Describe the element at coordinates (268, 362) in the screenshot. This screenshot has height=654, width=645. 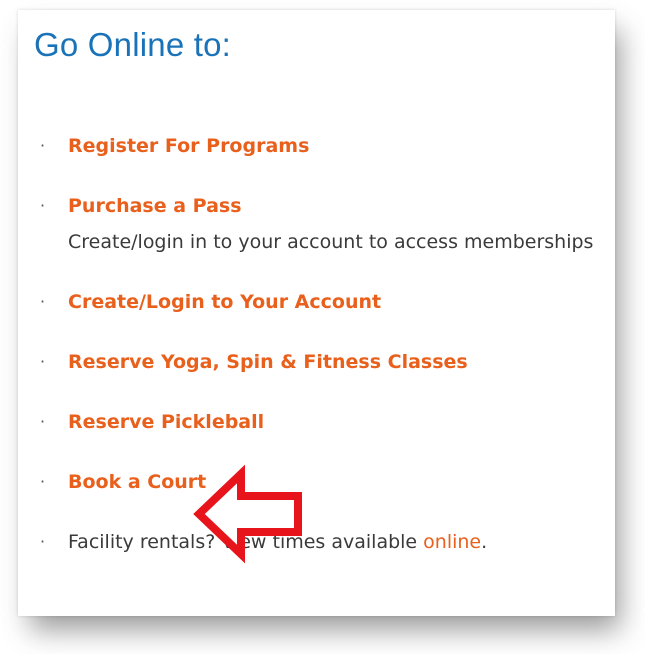
I see `reserve-classes-link: Reserve Yoga, Spin & Fitness Classes` at that location.